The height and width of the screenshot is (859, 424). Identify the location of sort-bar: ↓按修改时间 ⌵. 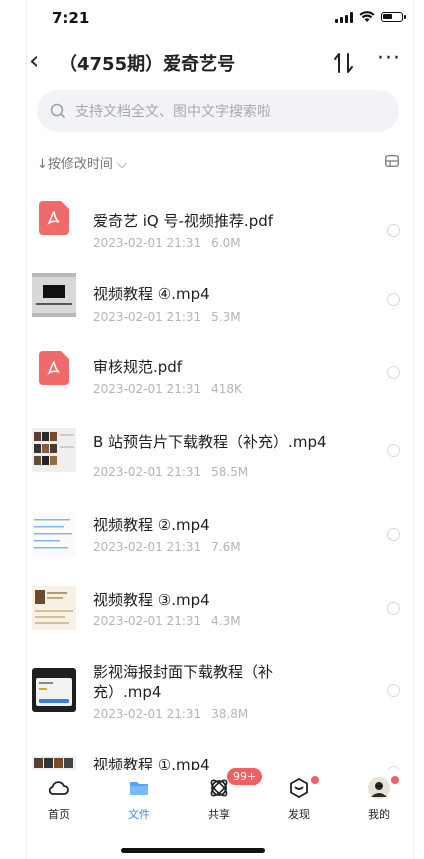
(218, 162).